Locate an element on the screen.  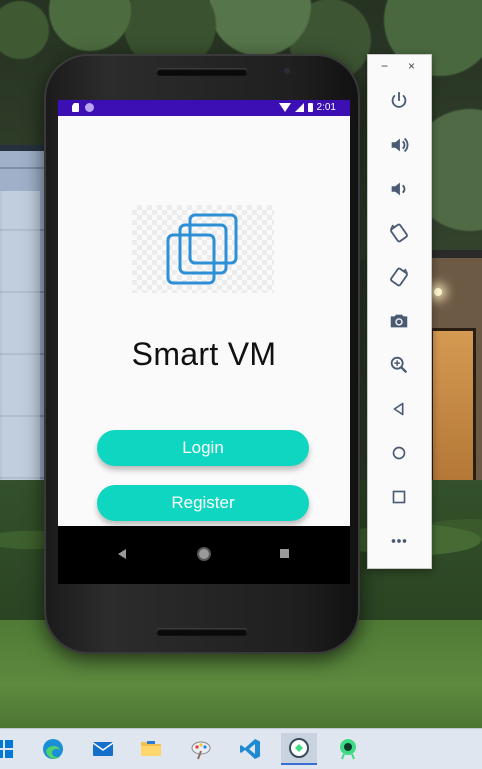
home-button is located at coordinates (399, 453).